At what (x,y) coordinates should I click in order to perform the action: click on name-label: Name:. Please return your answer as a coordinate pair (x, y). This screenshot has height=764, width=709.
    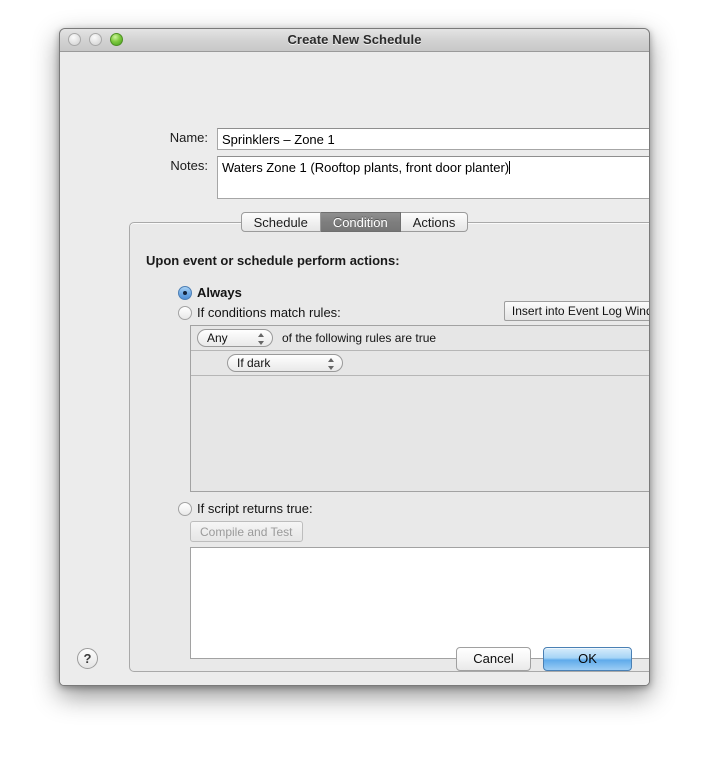
    Looking at the image, I should click on (188, 137).